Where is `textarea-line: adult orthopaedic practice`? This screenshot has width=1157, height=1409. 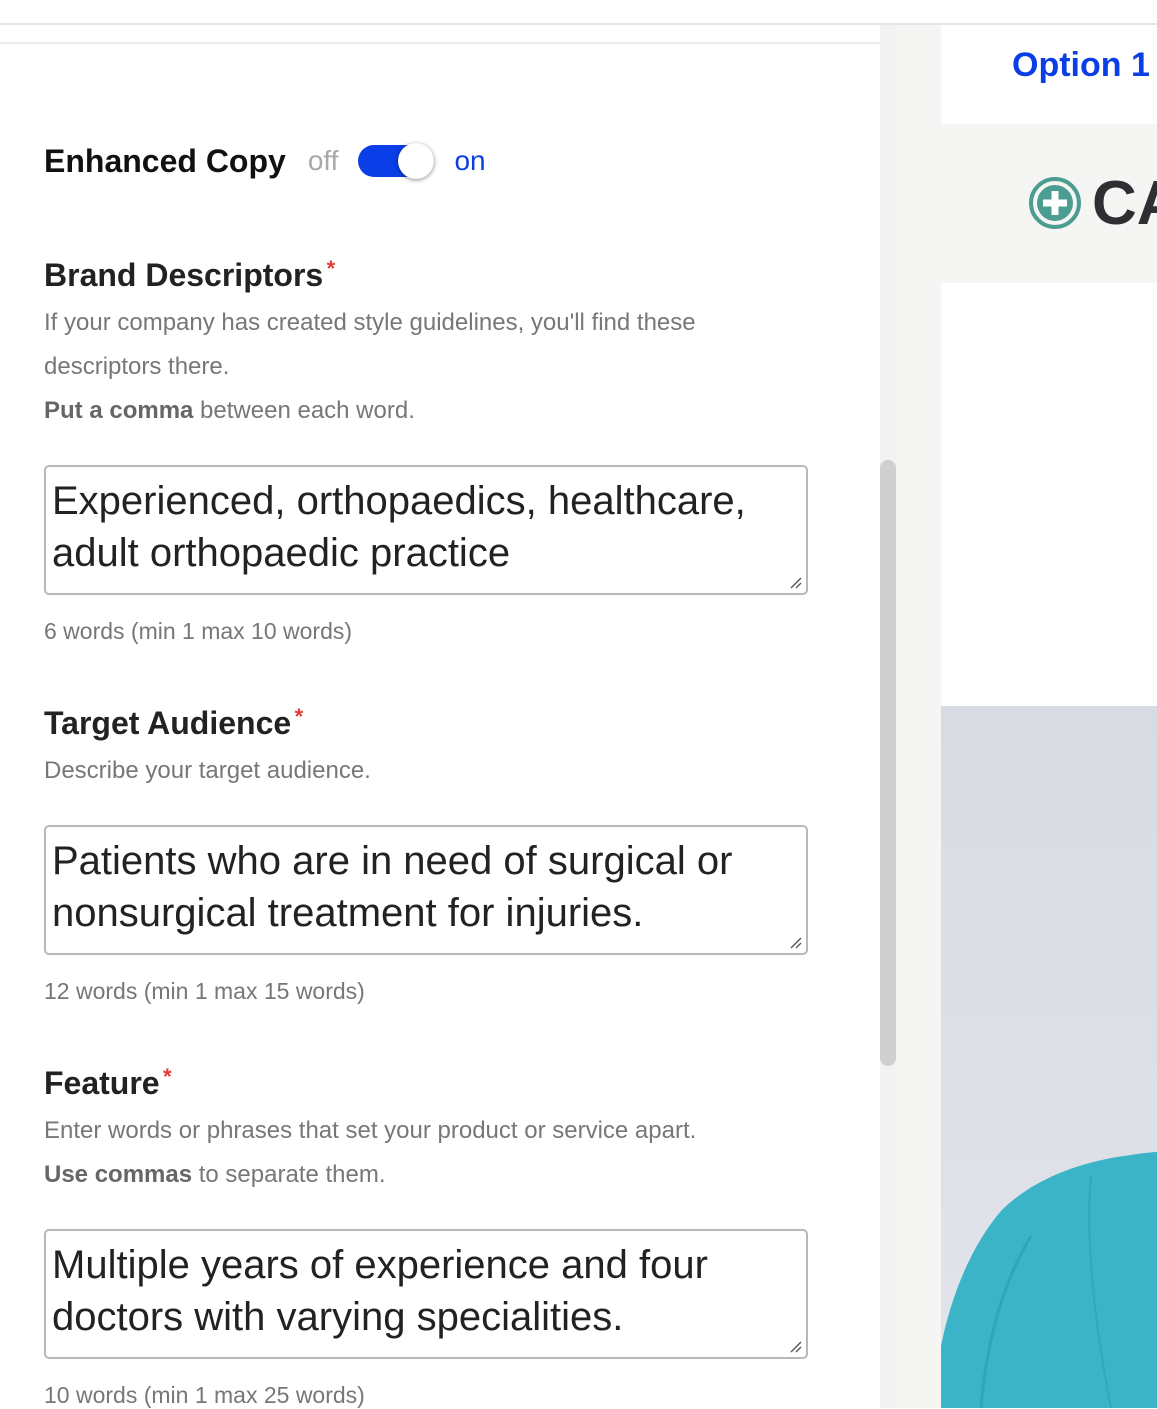
textarea-line: adult orthopaedic practice is located at coordinates (281, 553).